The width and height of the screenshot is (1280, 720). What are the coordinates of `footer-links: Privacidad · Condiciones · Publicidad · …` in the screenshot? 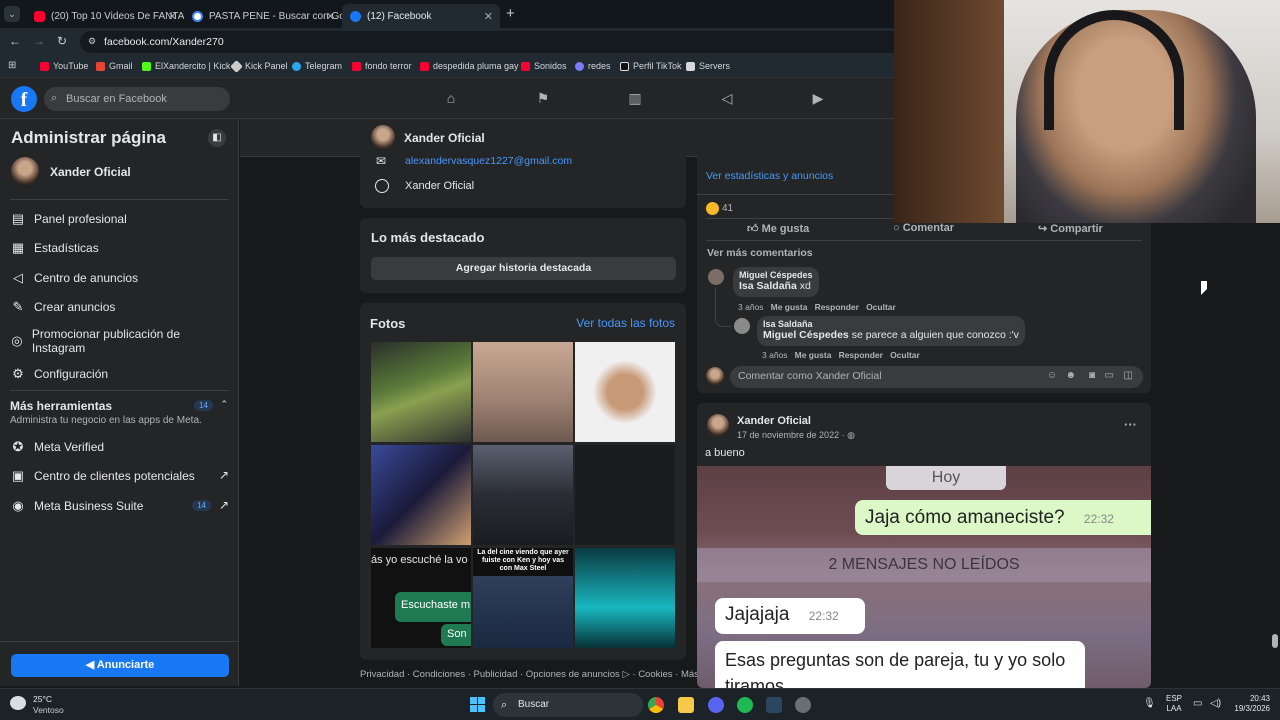 It's located at (529, 674).